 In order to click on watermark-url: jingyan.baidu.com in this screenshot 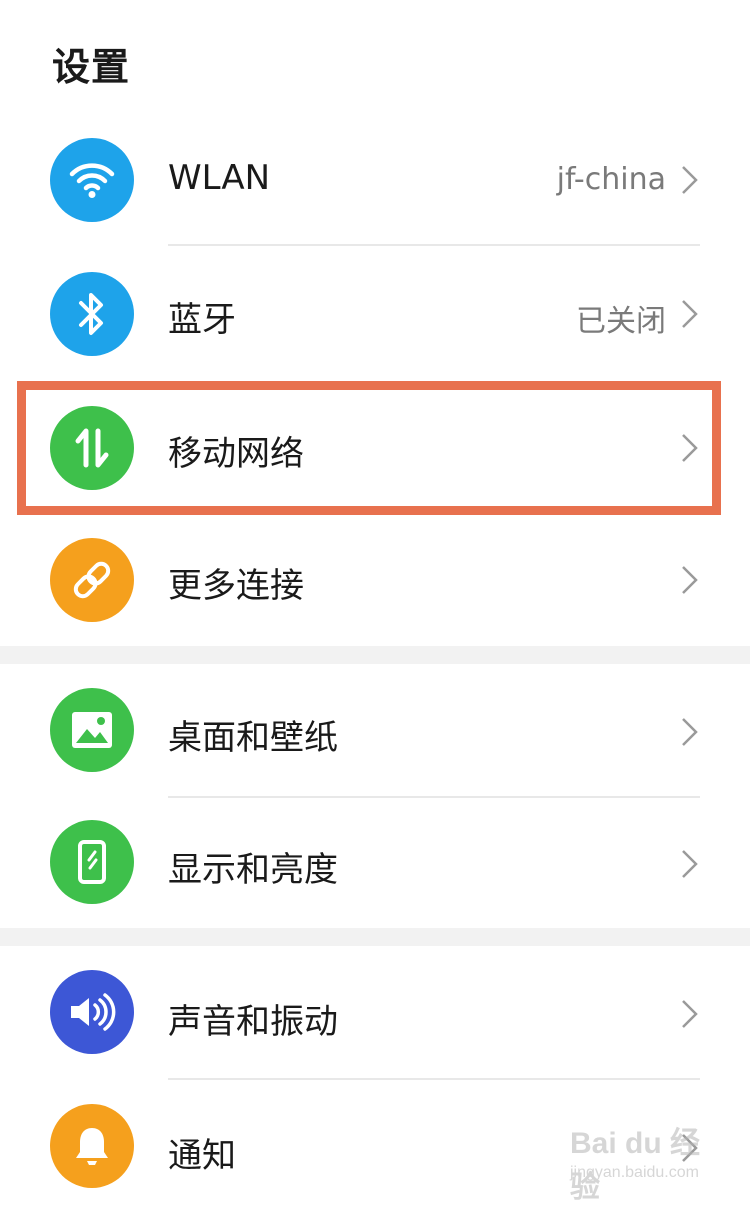, I will do `click(634, 1172)`.